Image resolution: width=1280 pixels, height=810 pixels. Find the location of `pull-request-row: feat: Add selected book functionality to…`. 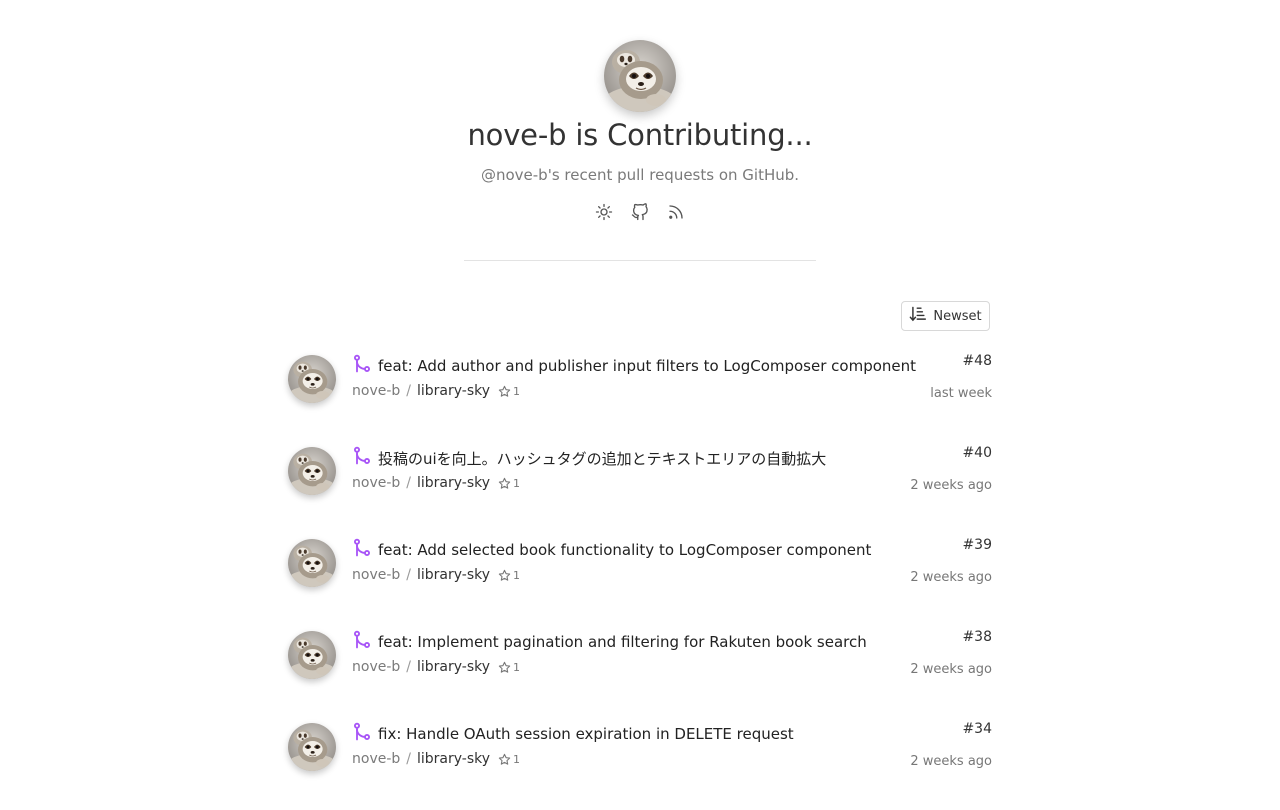

pull-request-row: feat: Add selected book functionality to… is located at coordinates (640, 580).